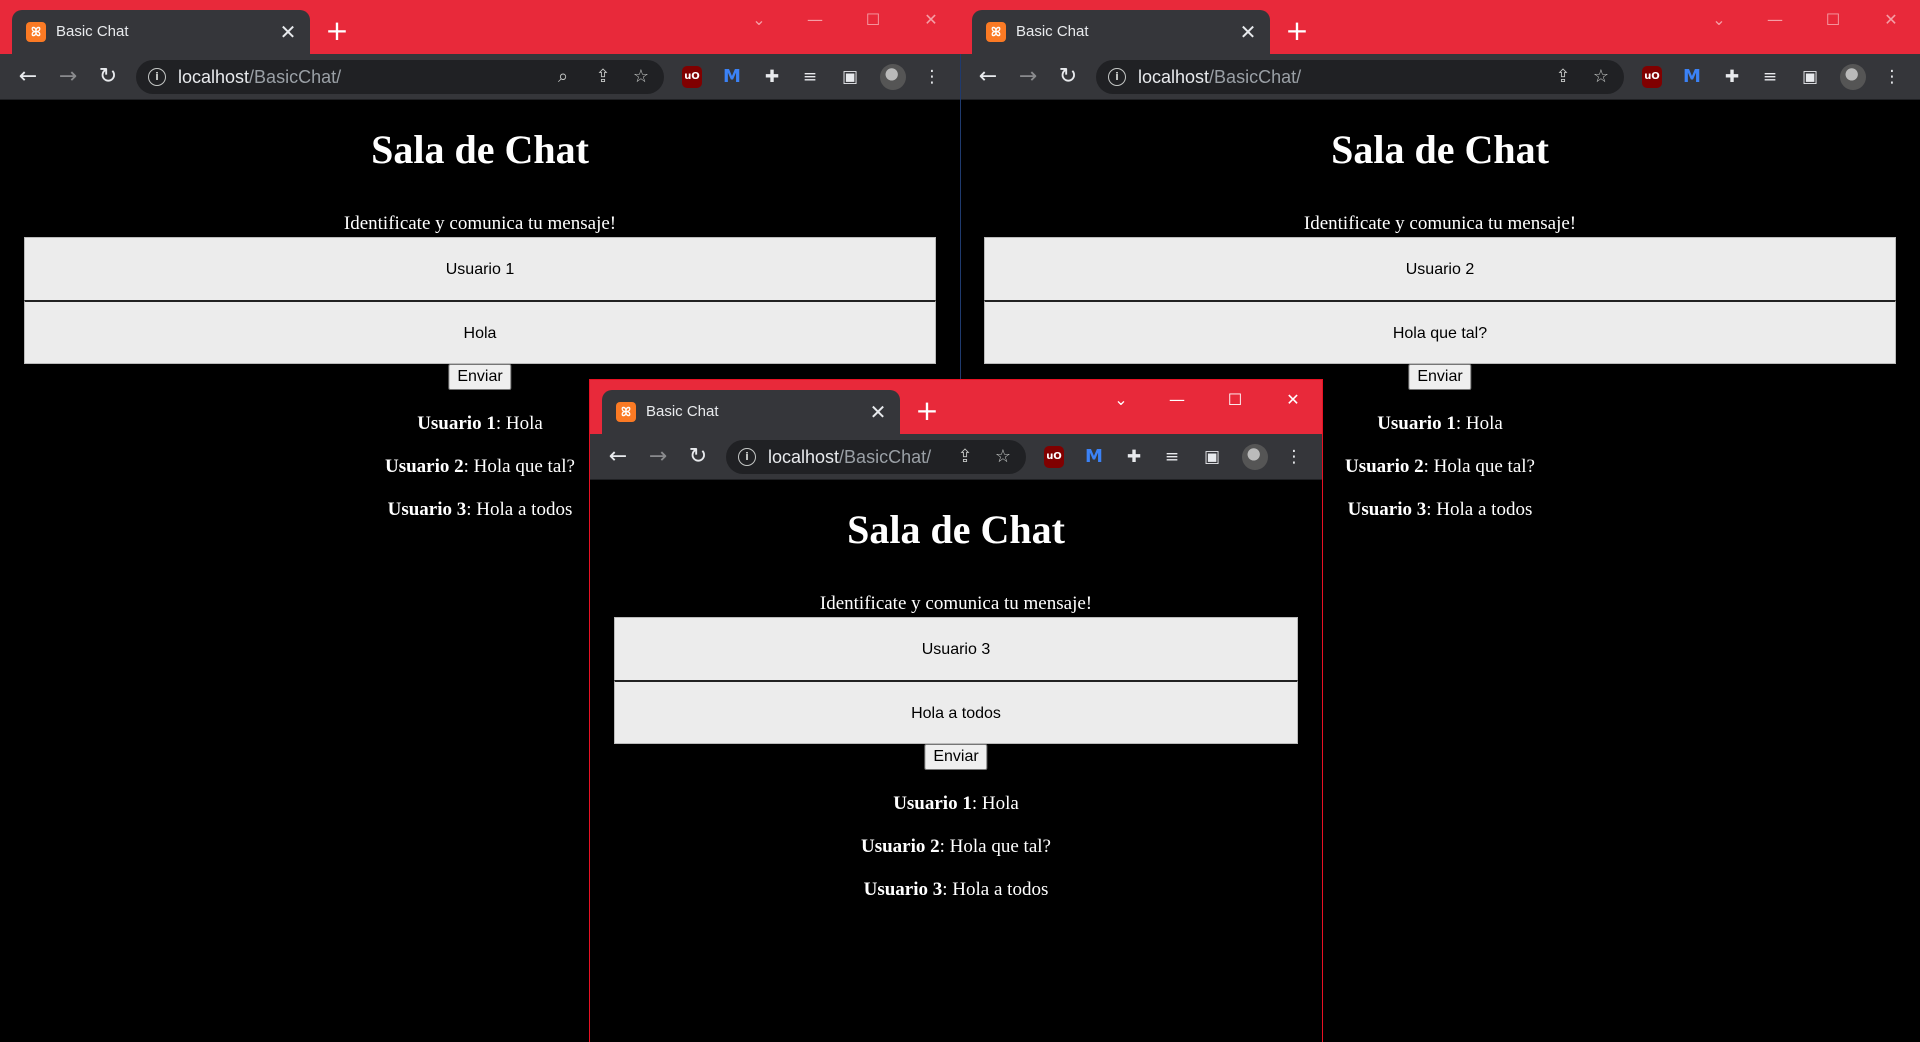 This screenshot has width=1920, height=1042. Describe the element at coordinates (1479, 466) in the screenshot. I see `message-text: : Hola que tal?` at that location.